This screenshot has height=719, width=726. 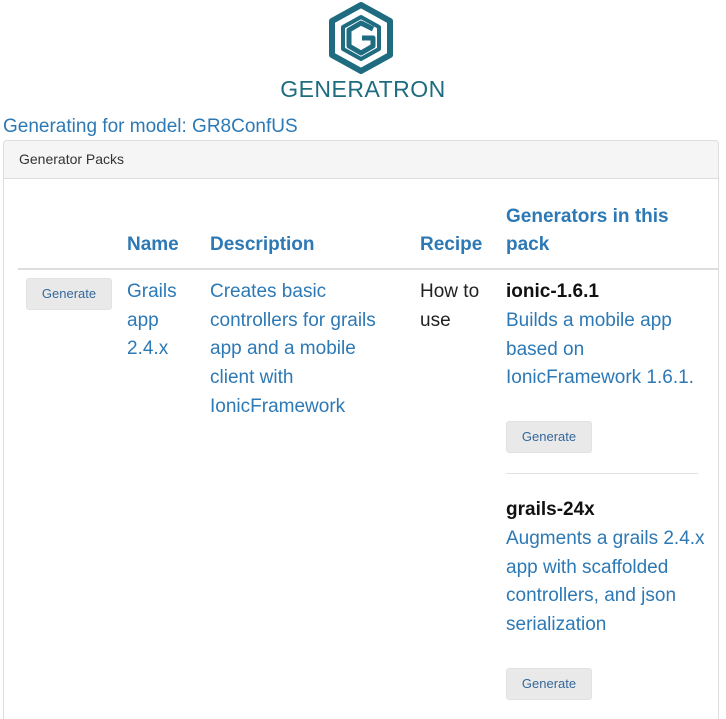 I want to click on header-divider, so click(x=368, y=269).